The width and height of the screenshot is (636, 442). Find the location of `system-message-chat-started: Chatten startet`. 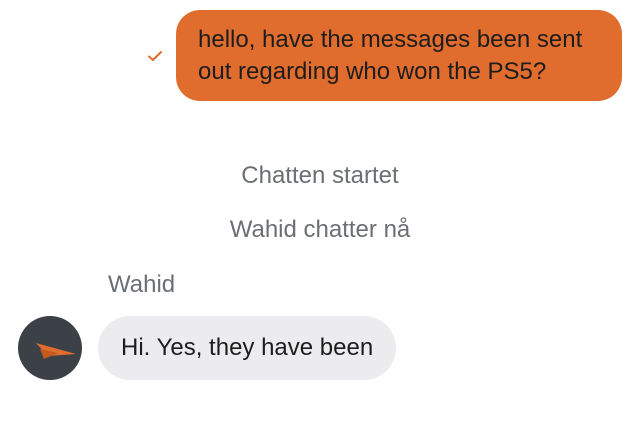

system-message-chat-started: Chatten startet is located at coordinates (320, 175).